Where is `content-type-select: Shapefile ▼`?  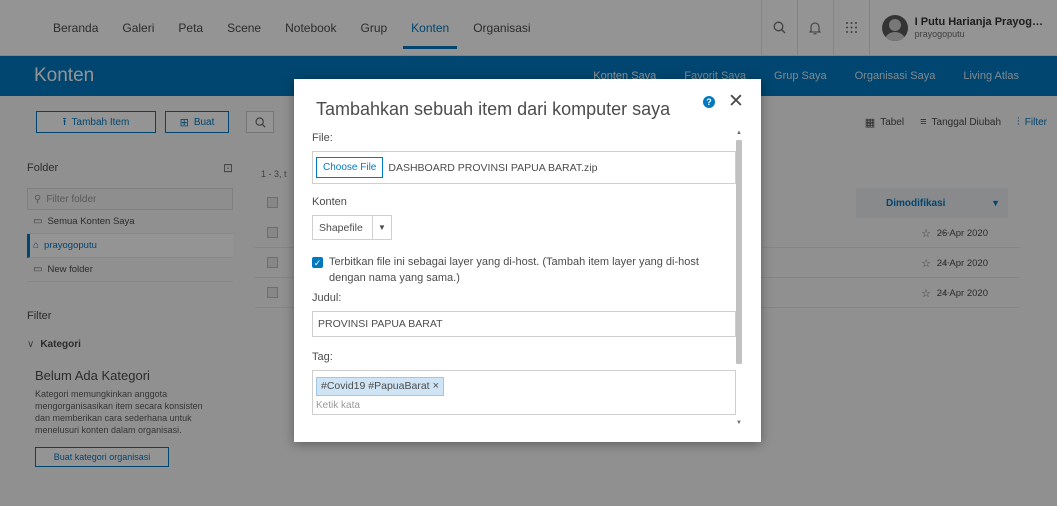 content-type-select: Shapefile ▼ is located at coordinates (352, 227).